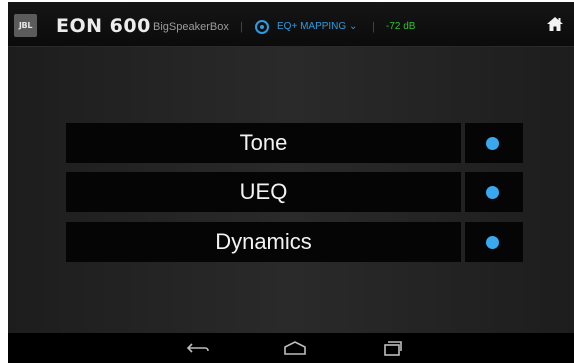  I want to click on back-icon, so click(198, 348).